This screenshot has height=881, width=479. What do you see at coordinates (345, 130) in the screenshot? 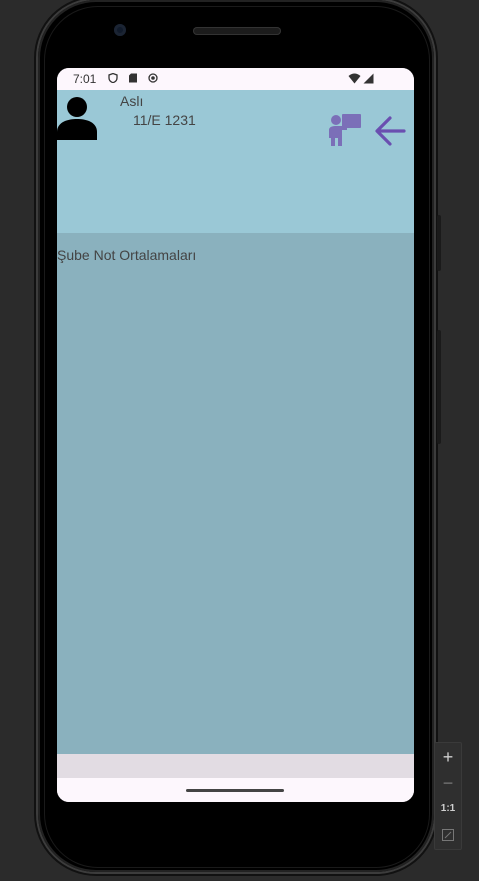
I see `teacher-board-icon` at bounding box center [345, 130].